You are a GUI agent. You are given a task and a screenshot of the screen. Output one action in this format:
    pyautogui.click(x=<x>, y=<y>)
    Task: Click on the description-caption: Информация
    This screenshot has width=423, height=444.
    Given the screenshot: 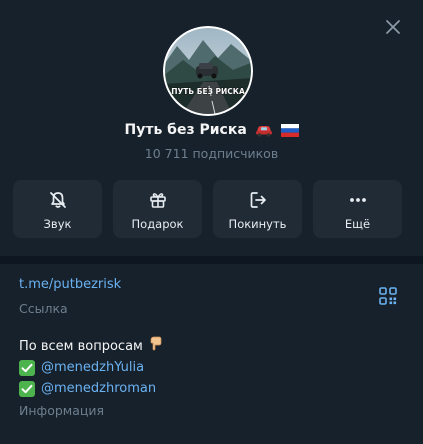 What is the action you would take?
    pyautogui.click(x=62, y=410)
    